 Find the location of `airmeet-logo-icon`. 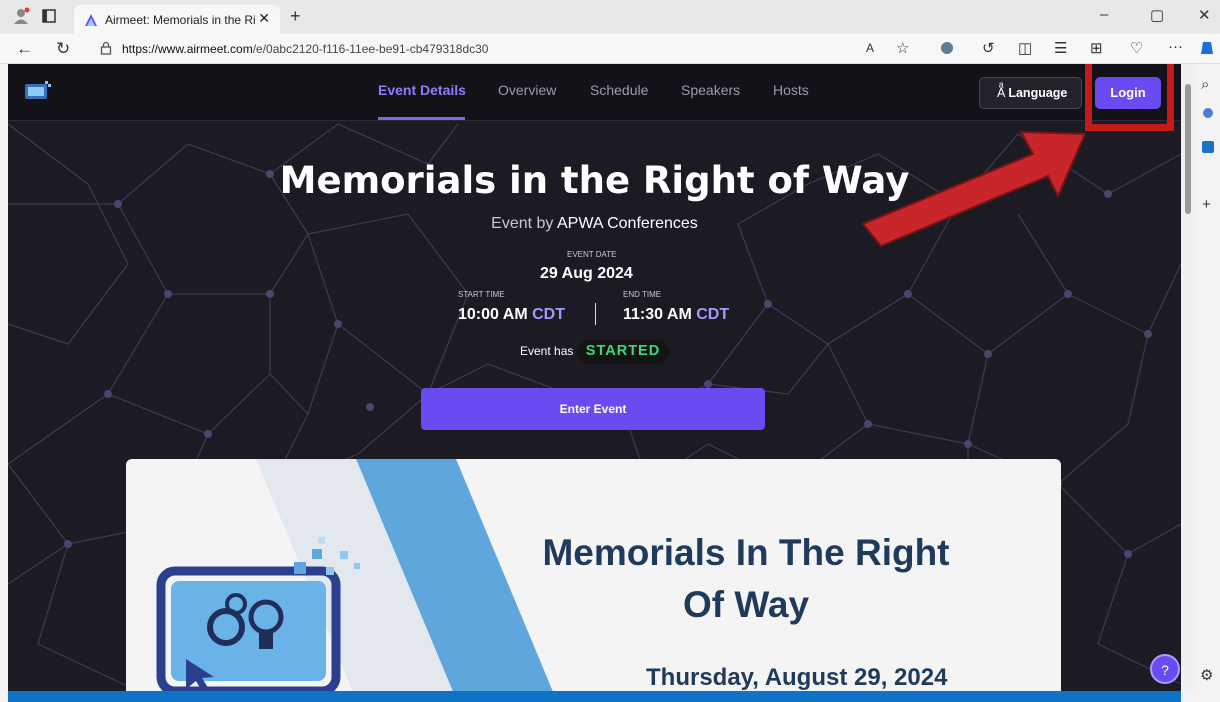

airmeet-logo-icon is located at coordinates (38, 93).